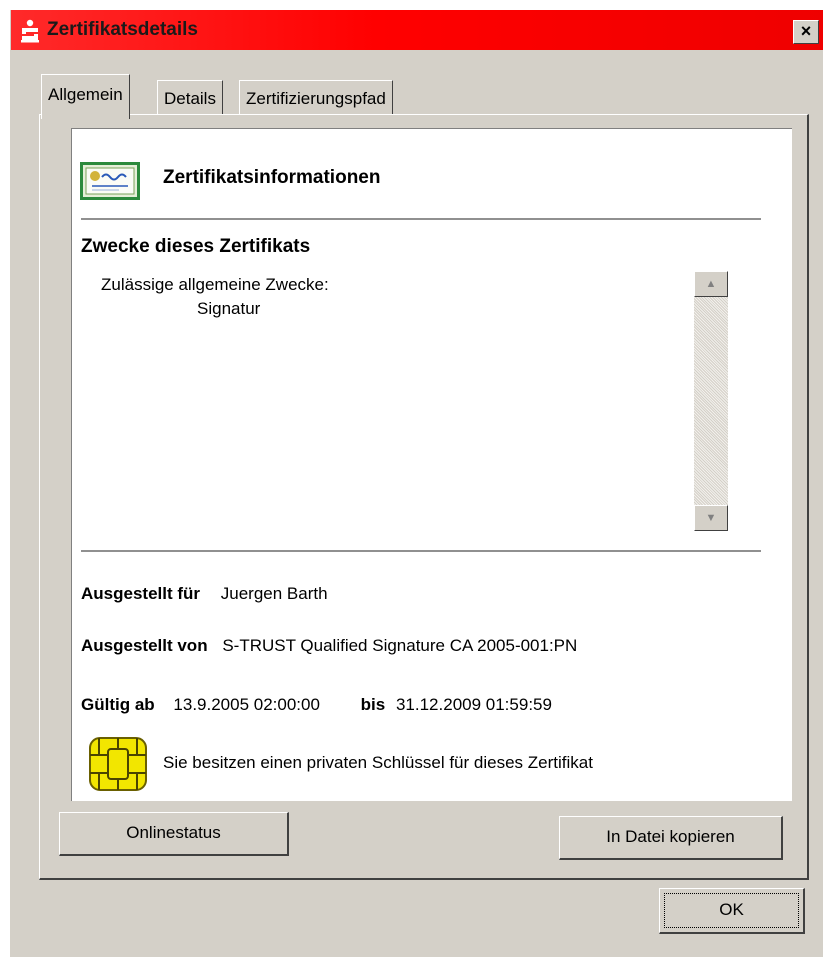 The height and width of the screenshot is (957, 825). What do you see at coordinates (473, 704) in the screenshot?
I see `valid-to-value: 31.12.2009 01:59:59` at bounding box center [473, 704].